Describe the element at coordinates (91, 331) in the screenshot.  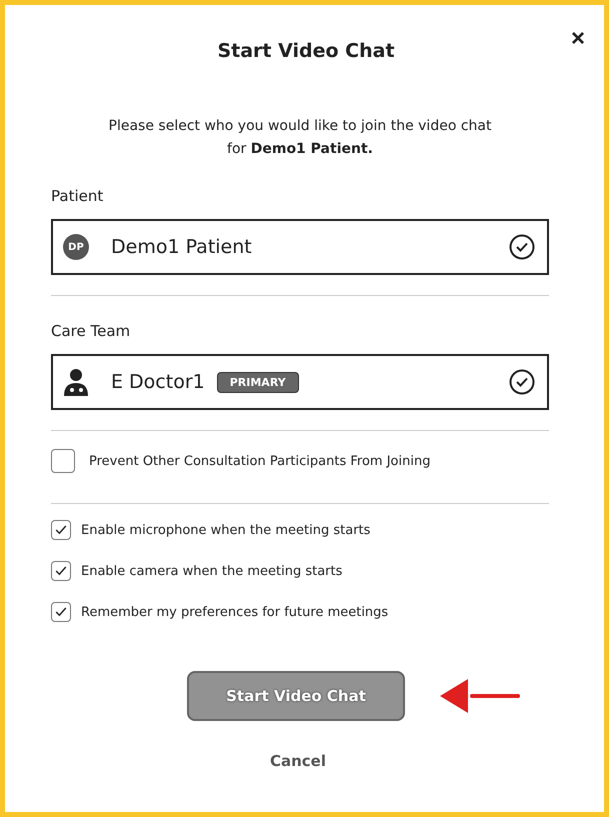
I see `section-label: Care Team` at that location.